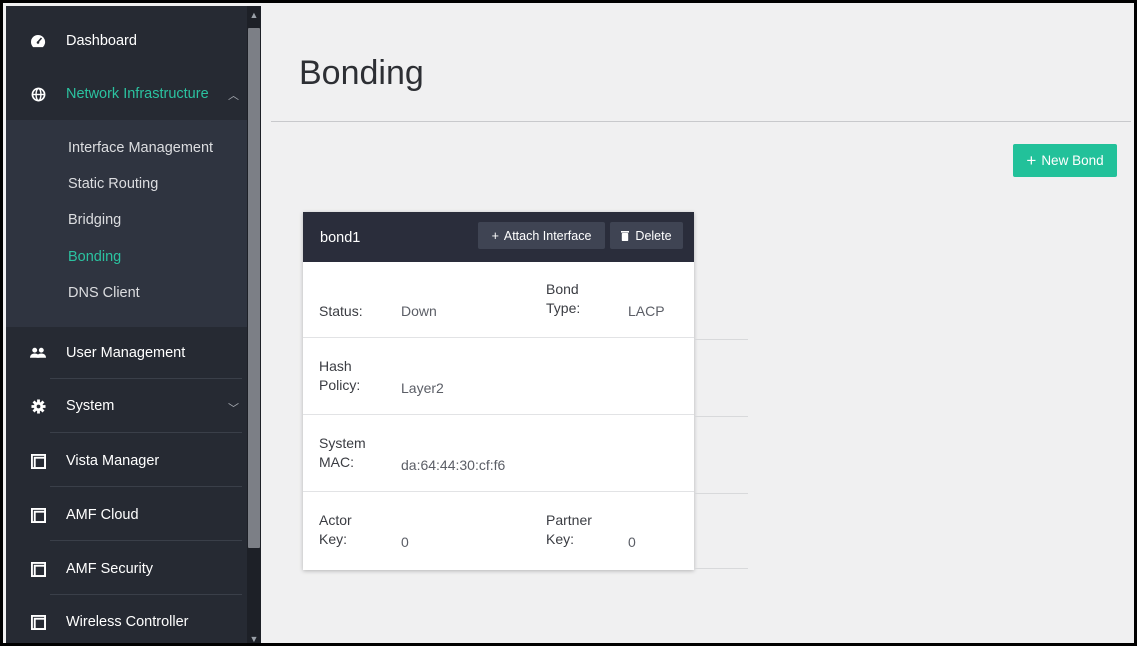  I want to click on actor-key-label-line1: Actor, so click(335, 520).